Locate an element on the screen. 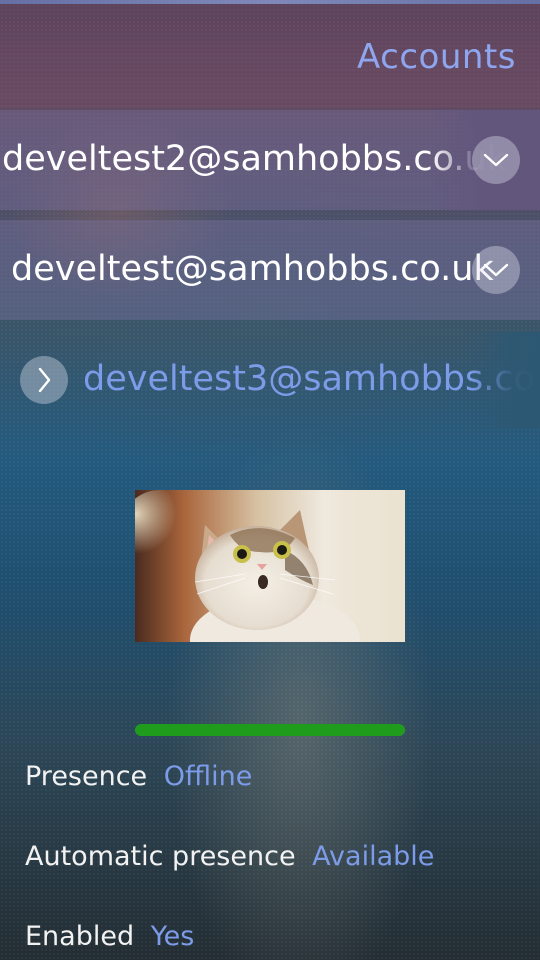 This screenshot has width=540, height=960. chevron-right-icon is located at coordinates (44, 380).